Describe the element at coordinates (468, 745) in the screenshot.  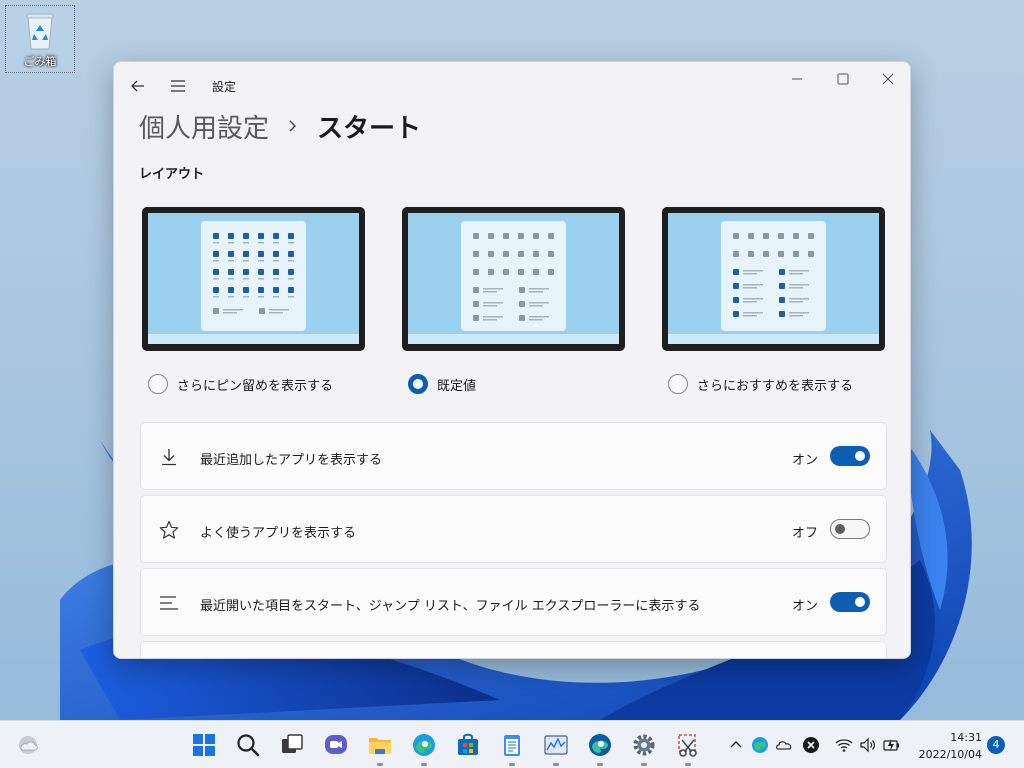
I see `microsoft-store-icon` at that location.